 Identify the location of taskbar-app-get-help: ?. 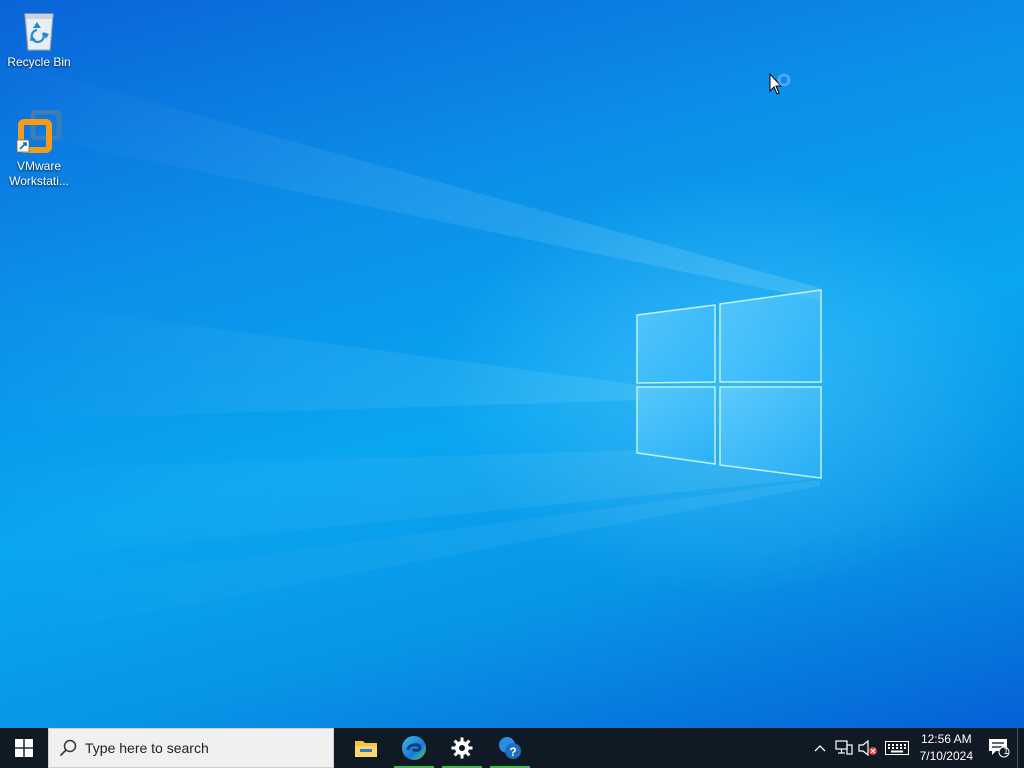
(510, 748).